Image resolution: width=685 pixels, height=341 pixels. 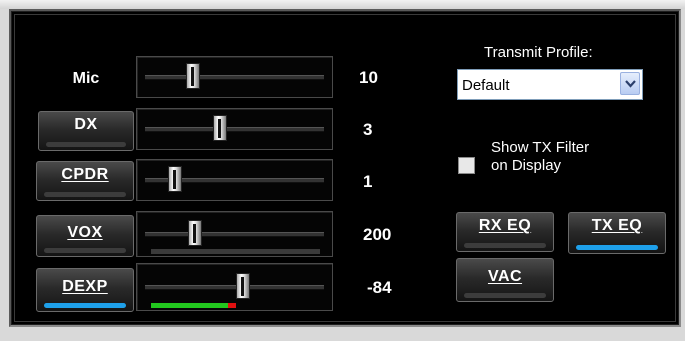 I want to click on vox-slider, so click(x=234, y=234).